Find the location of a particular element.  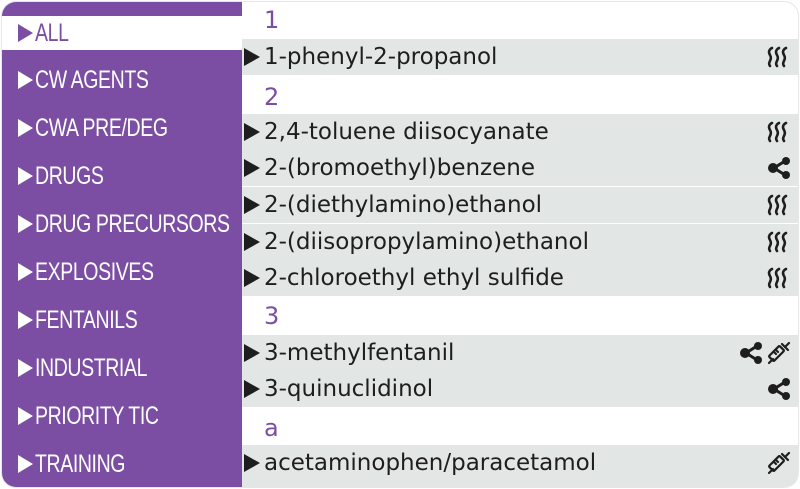

list-item-name: 2-(diisopropylamino)ethanol is located at coordinates (426, 242).